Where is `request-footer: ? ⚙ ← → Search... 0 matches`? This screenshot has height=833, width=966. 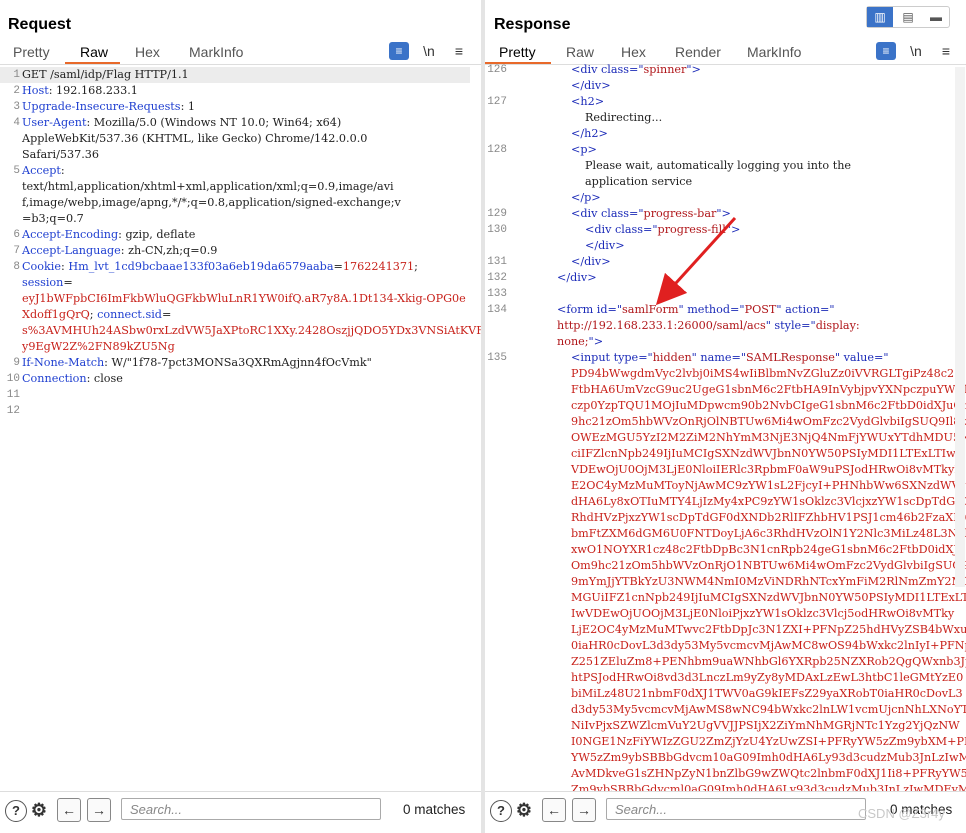
request-footer: ? ⚙ ← → Search... 0 matches is located at coordinates (240, 812).